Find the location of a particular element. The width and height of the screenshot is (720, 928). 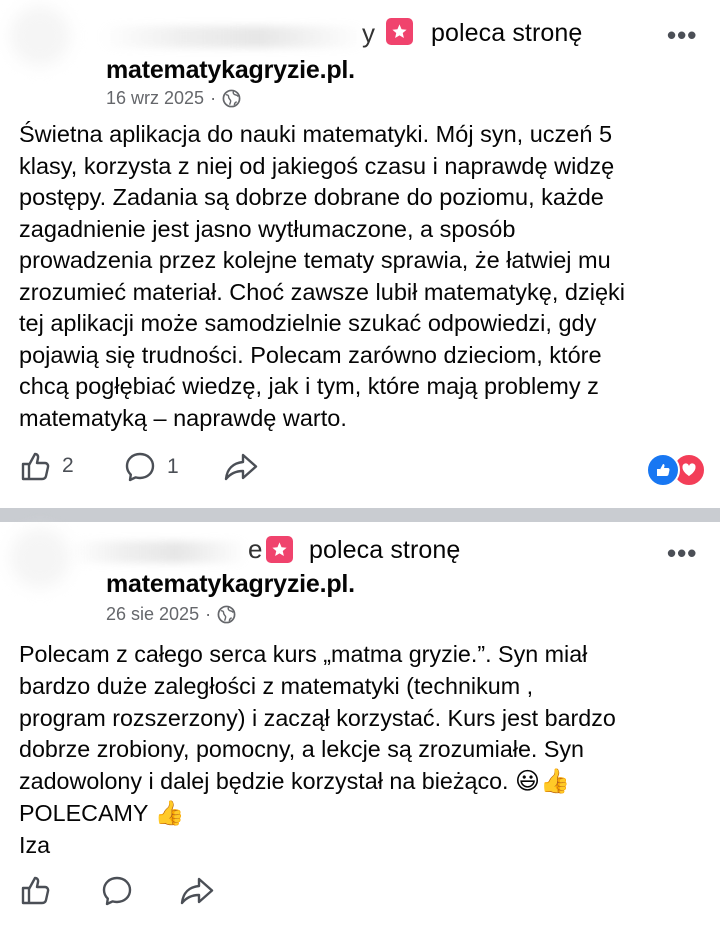

reaction-summary is located at coordinates (676, 470).